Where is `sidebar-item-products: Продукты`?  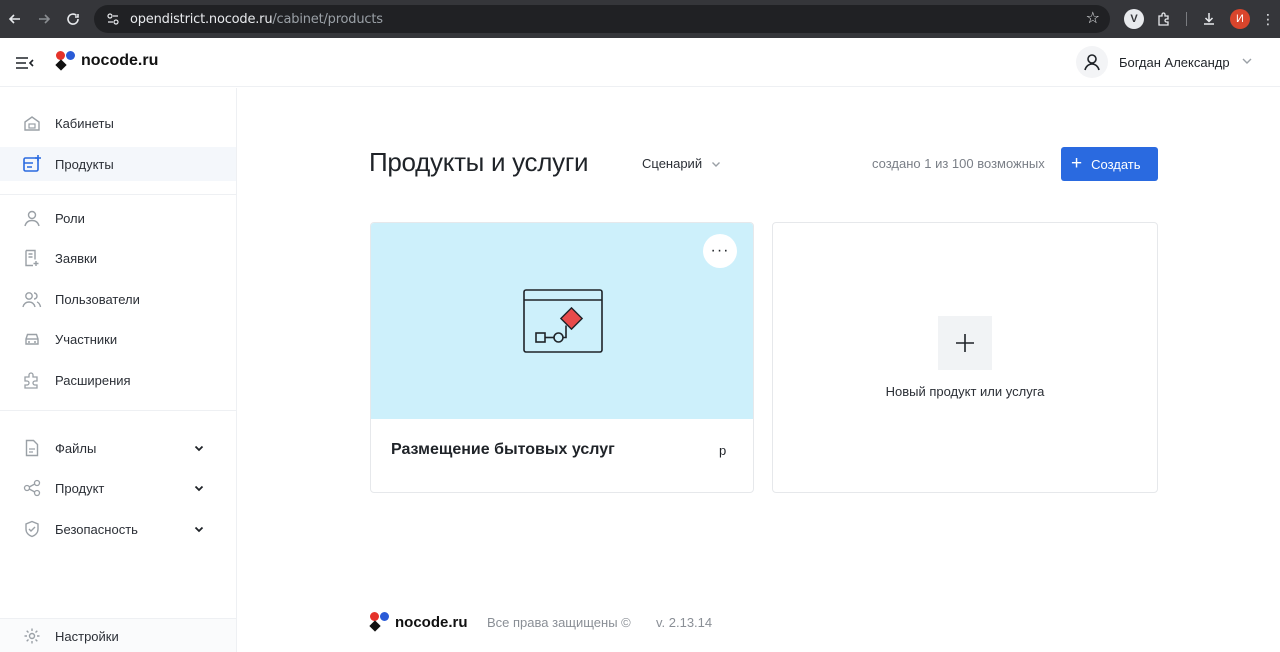
sidebar-item-products: Продукты is located at coordinates (118, 164).